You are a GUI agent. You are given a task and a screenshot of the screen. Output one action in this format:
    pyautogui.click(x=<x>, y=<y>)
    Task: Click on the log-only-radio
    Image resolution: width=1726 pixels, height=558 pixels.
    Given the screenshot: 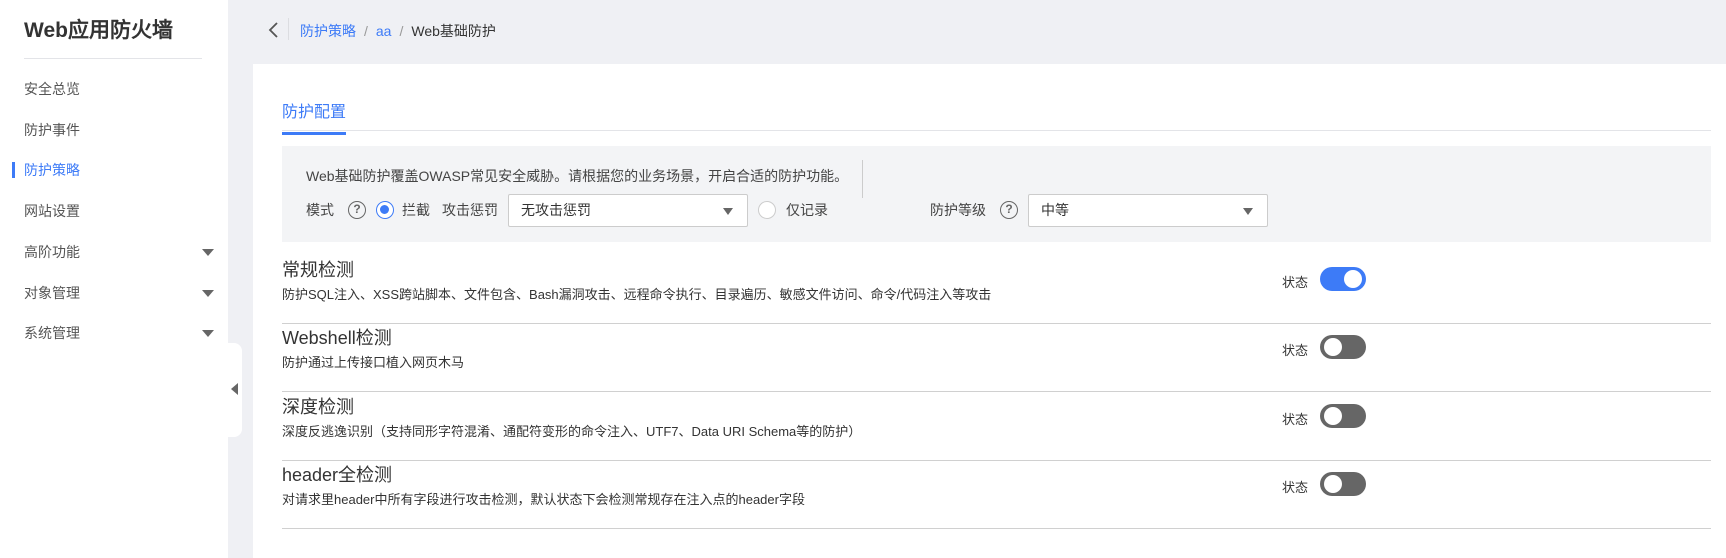 What is the action you would take?
    pyautogui.click(x=767, y=210)
    